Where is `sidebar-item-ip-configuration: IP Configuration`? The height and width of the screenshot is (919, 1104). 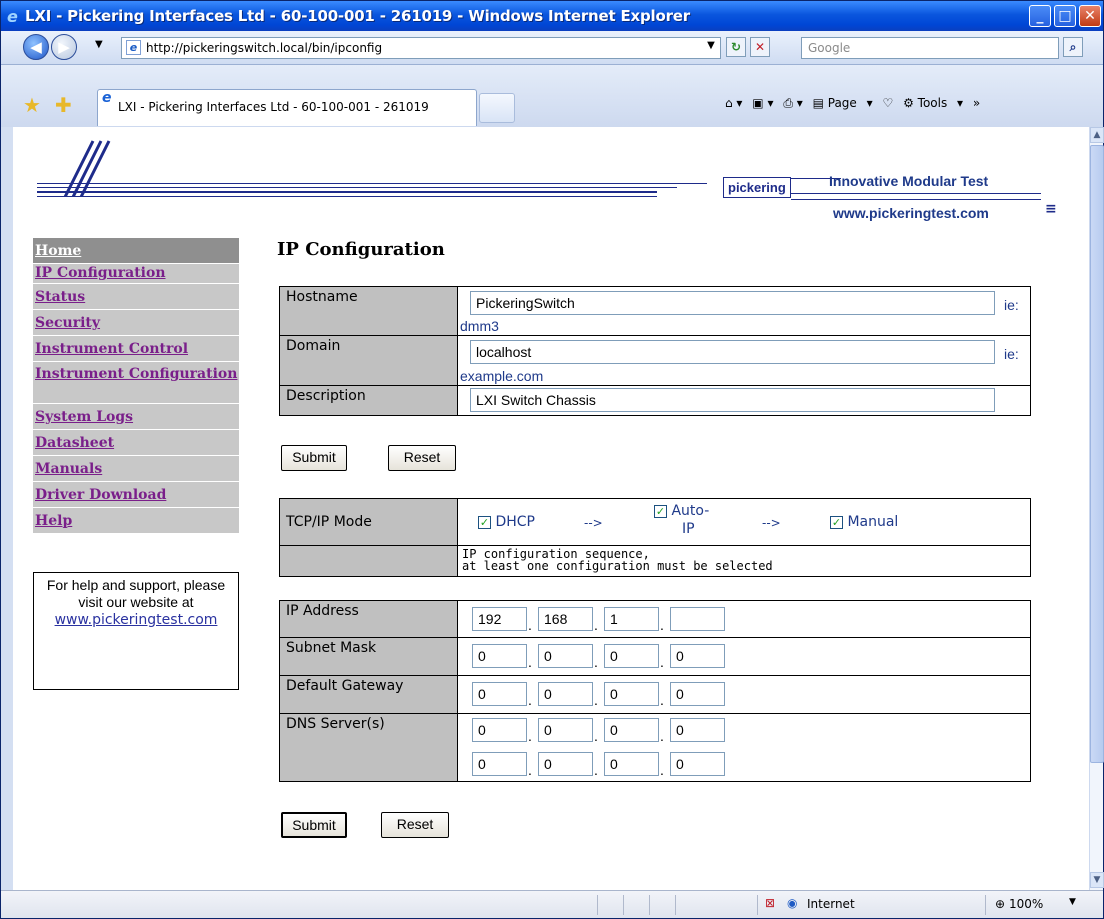
sidebar-item-ip-configuration: IP Configuration is located at coordinates (136, 274).